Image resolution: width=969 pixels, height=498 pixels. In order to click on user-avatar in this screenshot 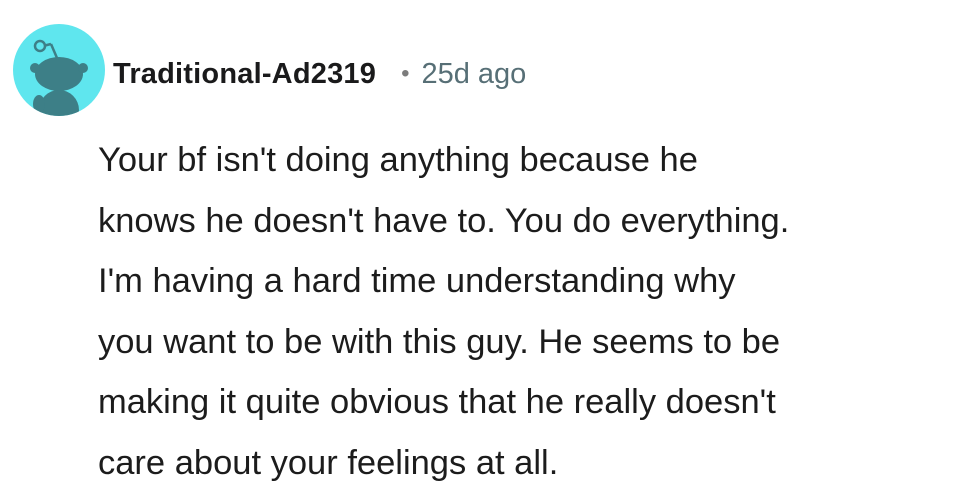, I will do `click(59, 70)`.